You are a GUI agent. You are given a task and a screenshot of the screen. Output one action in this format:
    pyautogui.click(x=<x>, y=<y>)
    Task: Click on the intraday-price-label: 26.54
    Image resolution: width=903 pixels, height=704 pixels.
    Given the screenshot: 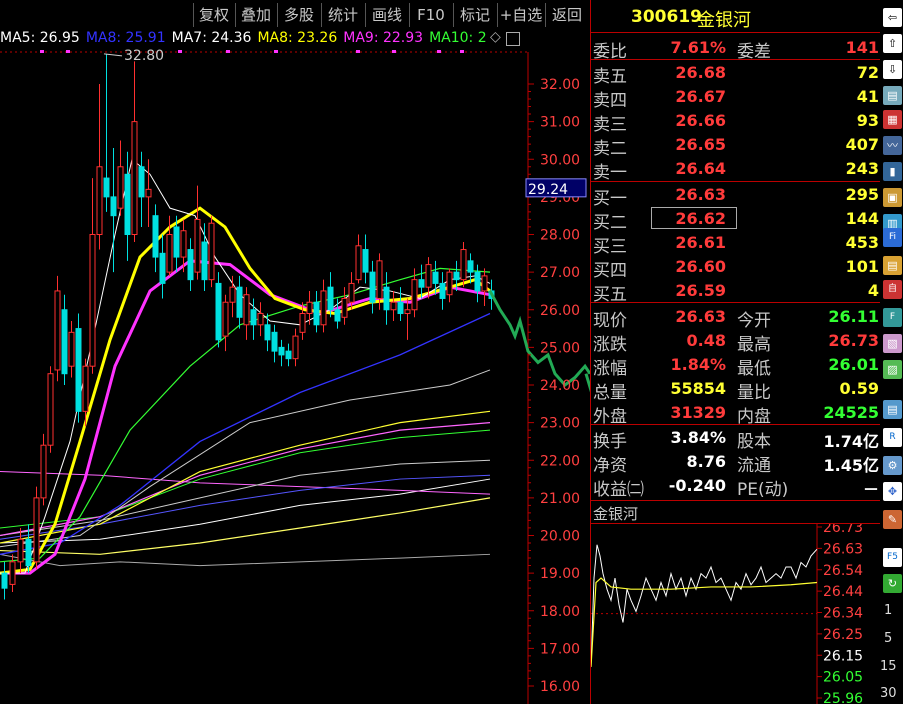 What is the action you would take?
    pyautogui.click(x=843, y=571)
    